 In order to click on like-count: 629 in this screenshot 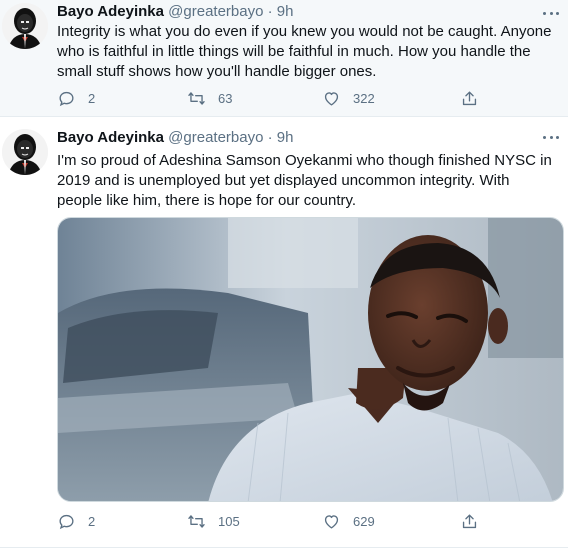, I will do `click(364, 521)`.